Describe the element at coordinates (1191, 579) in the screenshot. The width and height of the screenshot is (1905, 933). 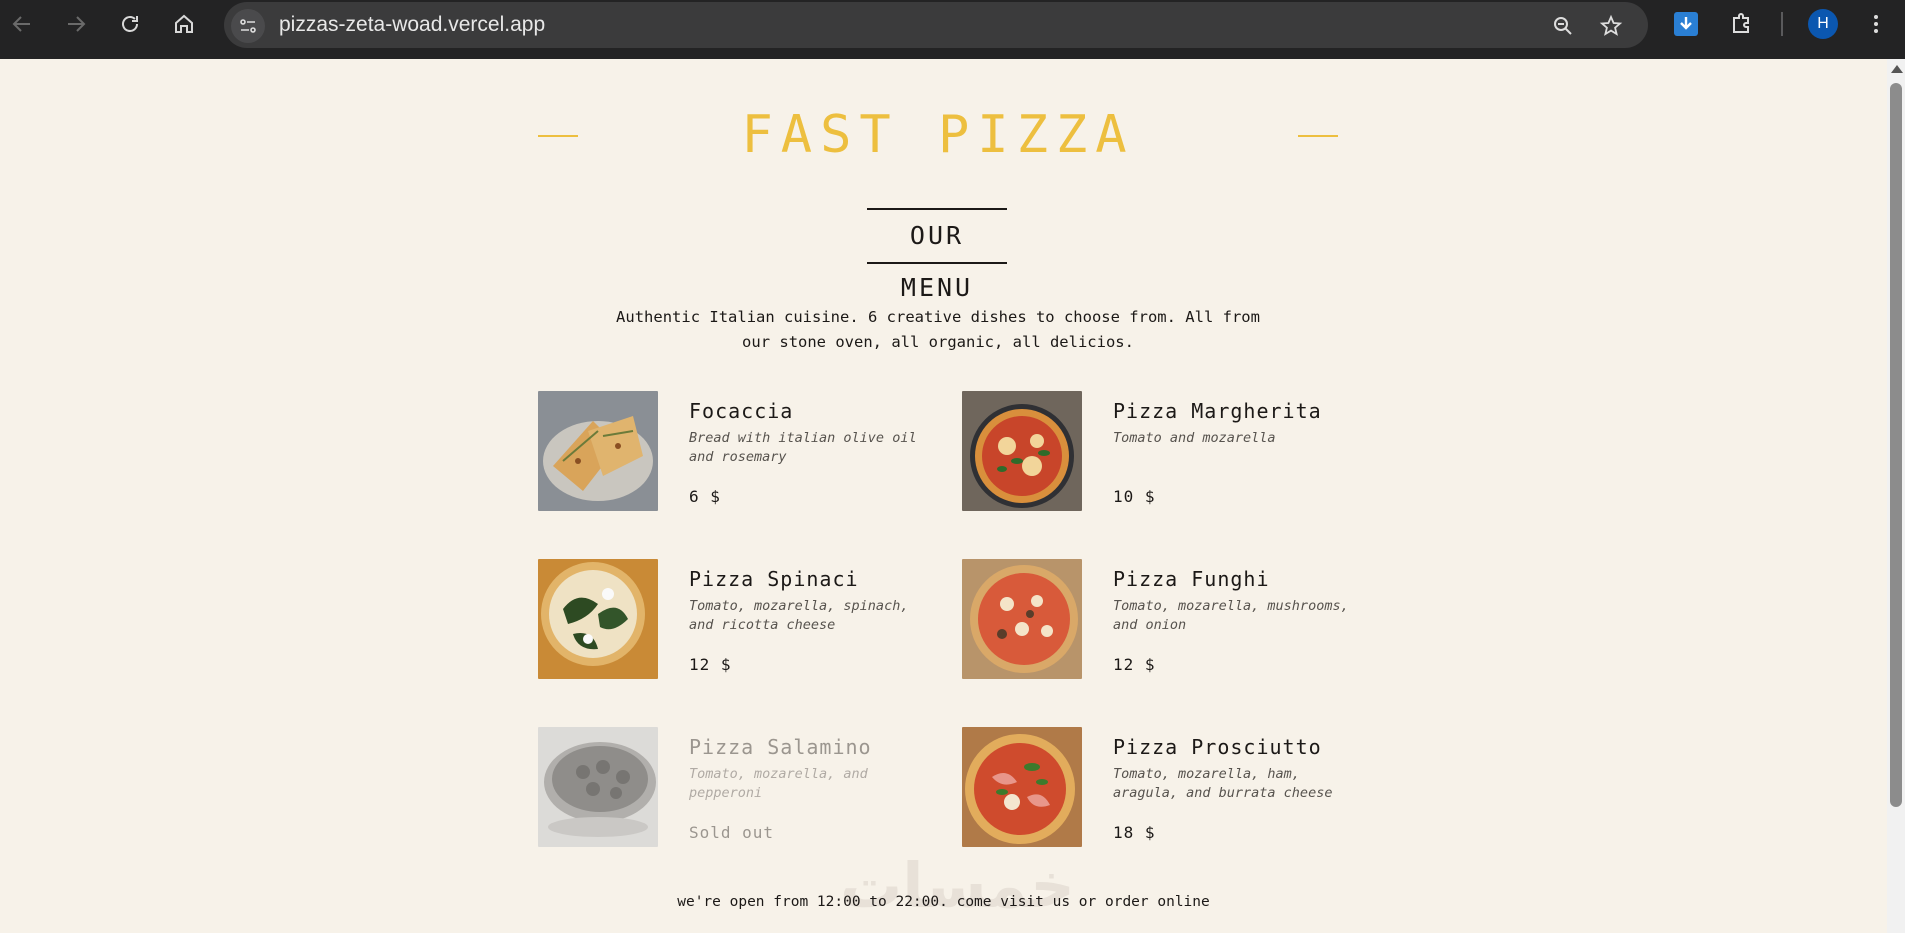
I see `item-name: Pizza Funghi` at that location.